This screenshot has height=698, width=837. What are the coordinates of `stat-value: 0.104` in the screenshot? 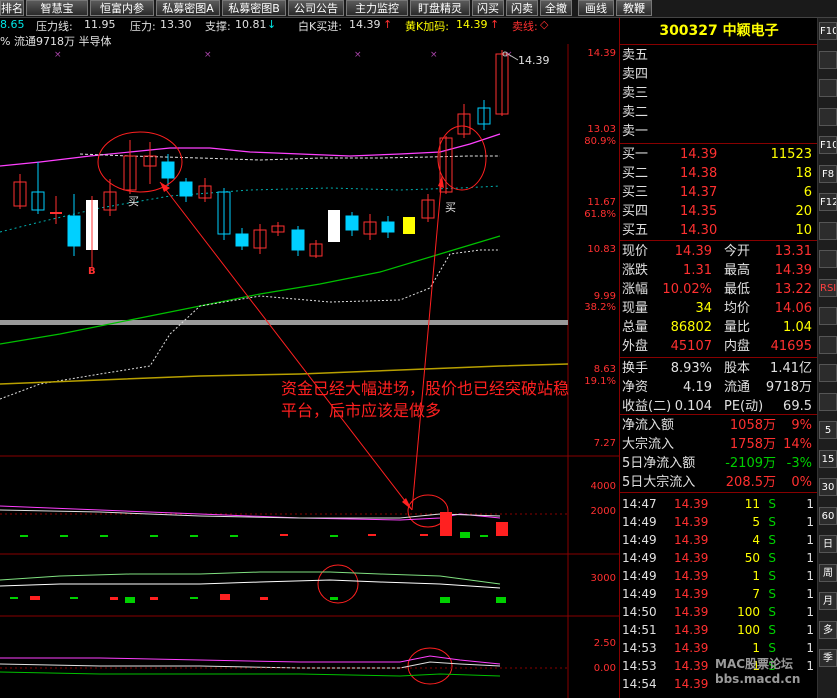 It's located at (693, 406).